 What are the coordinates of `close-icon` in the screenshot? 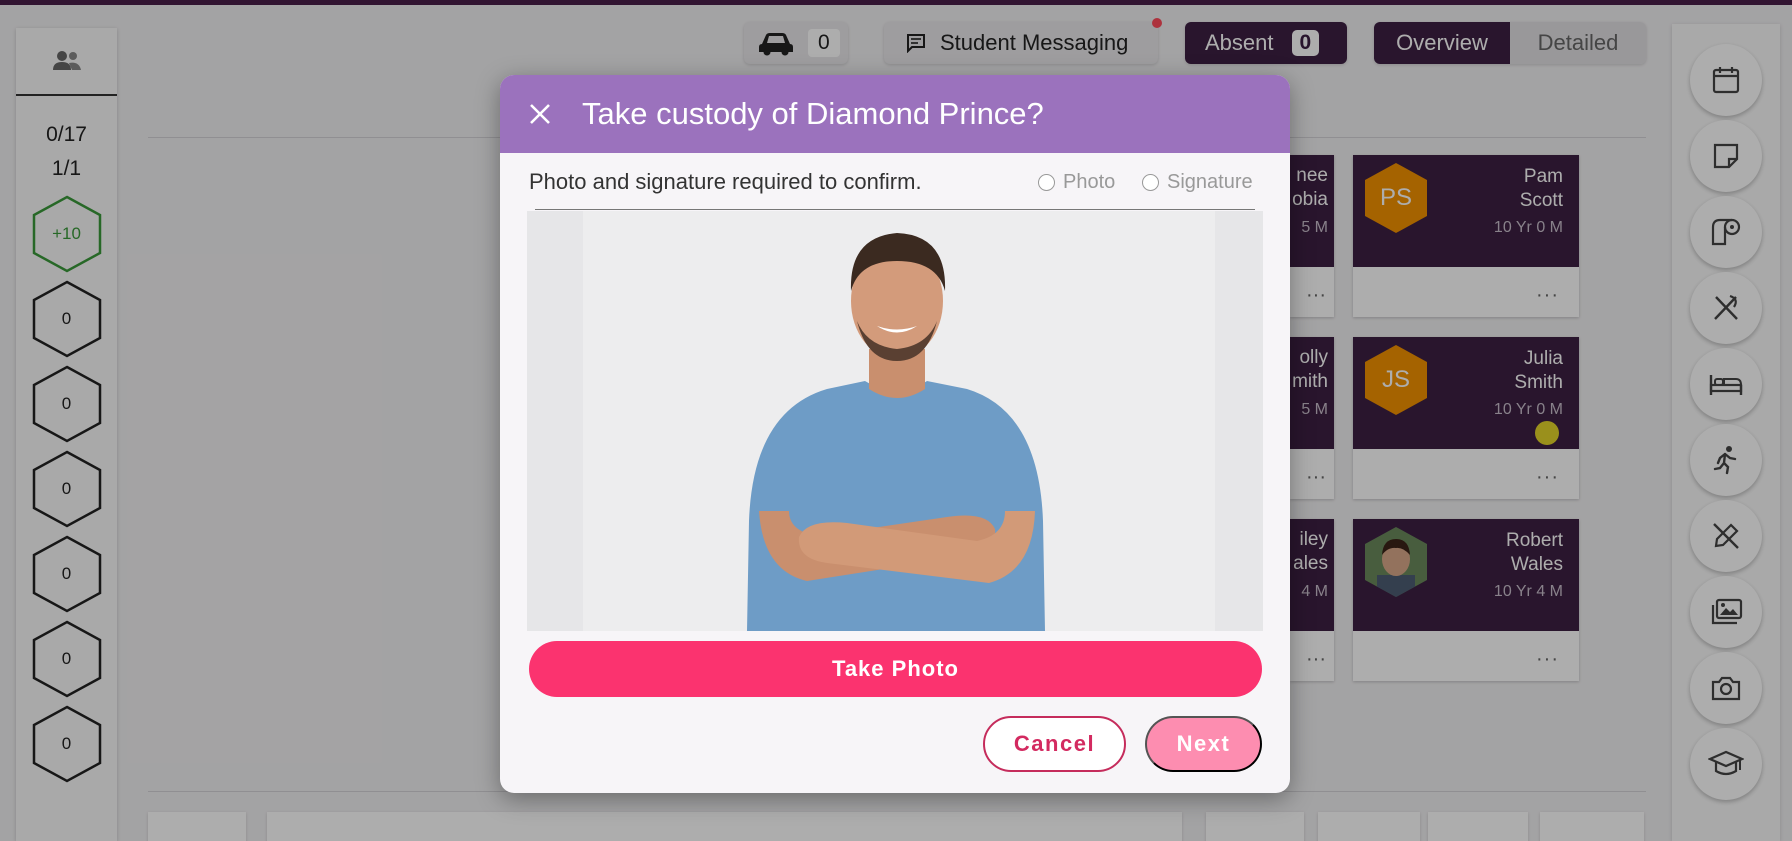 It's located at (540, 114).